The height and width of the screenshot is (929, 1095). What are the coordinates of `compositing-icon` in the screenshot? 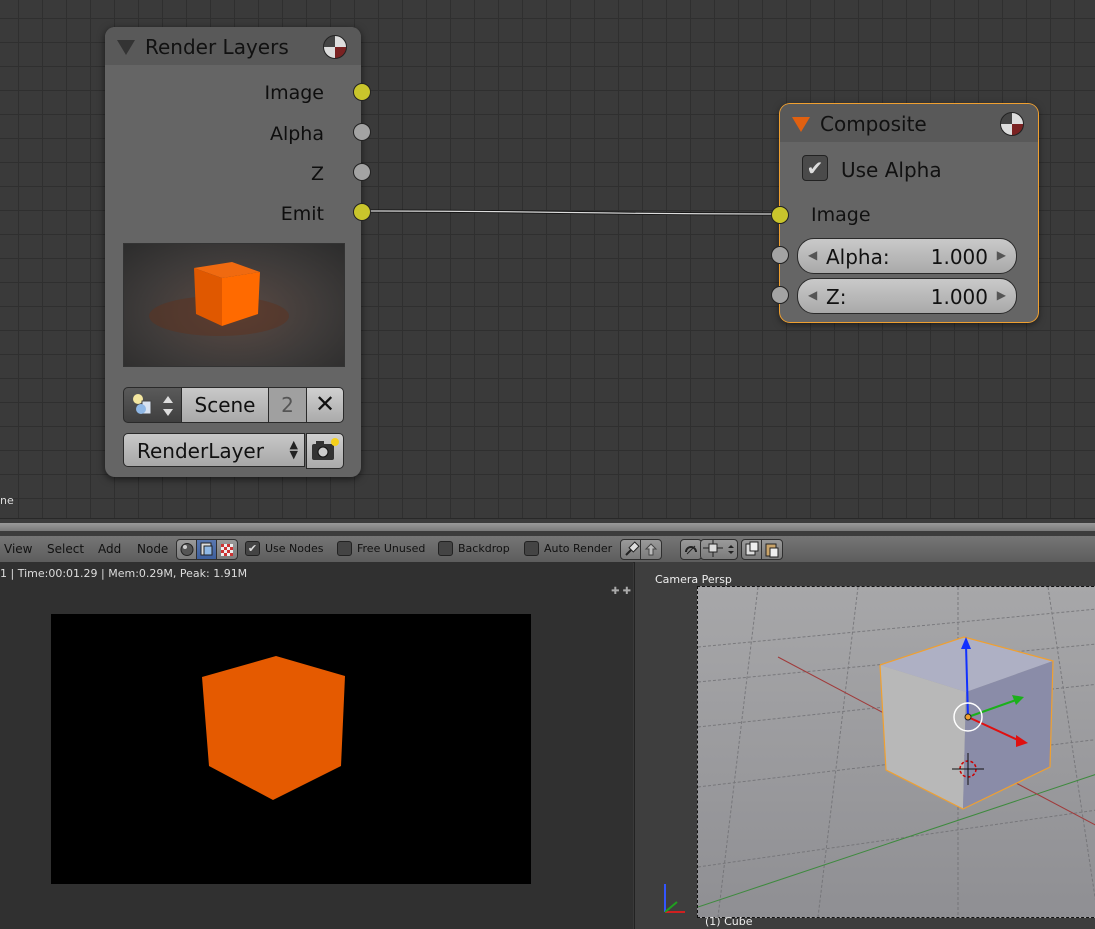 It's located at (206, 549).